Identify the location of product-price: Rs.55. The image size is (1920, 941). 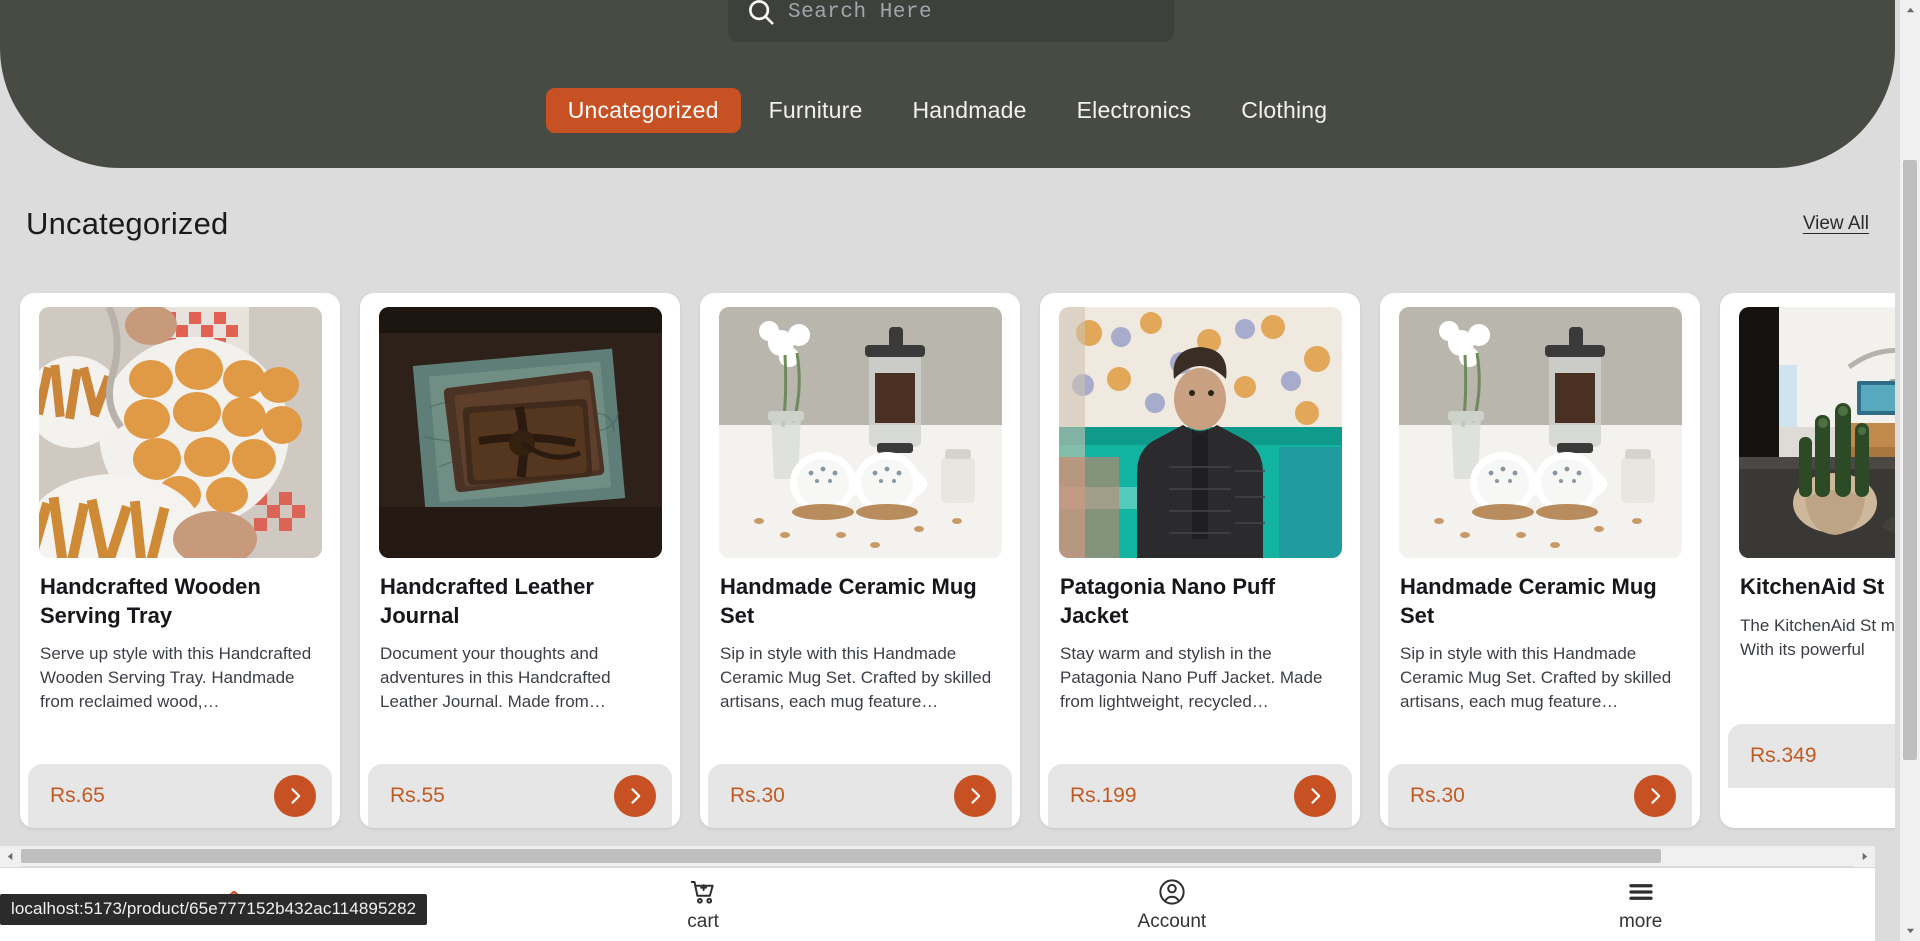
(417, 795).